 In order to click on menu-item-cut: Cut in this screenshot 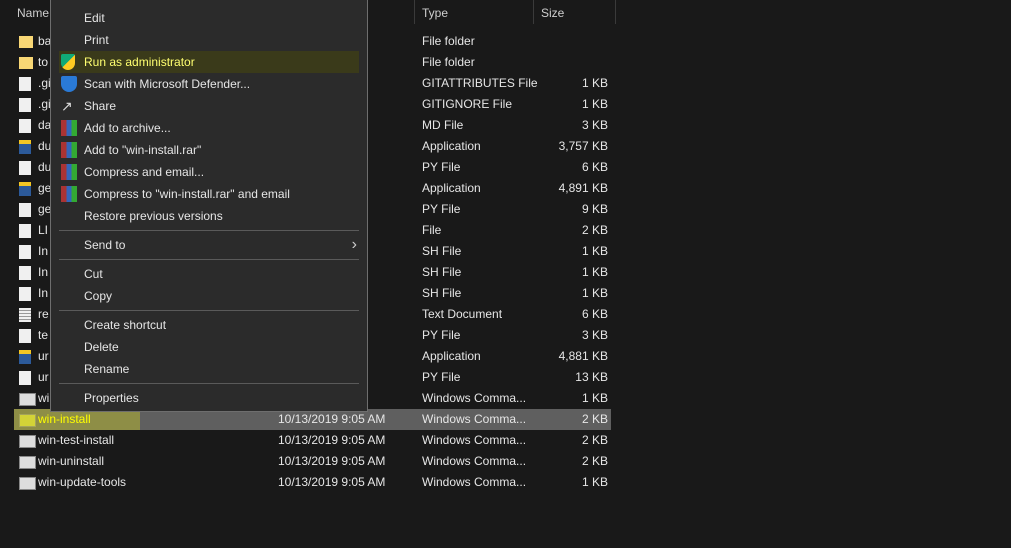, I will do `click(209, 274)`.